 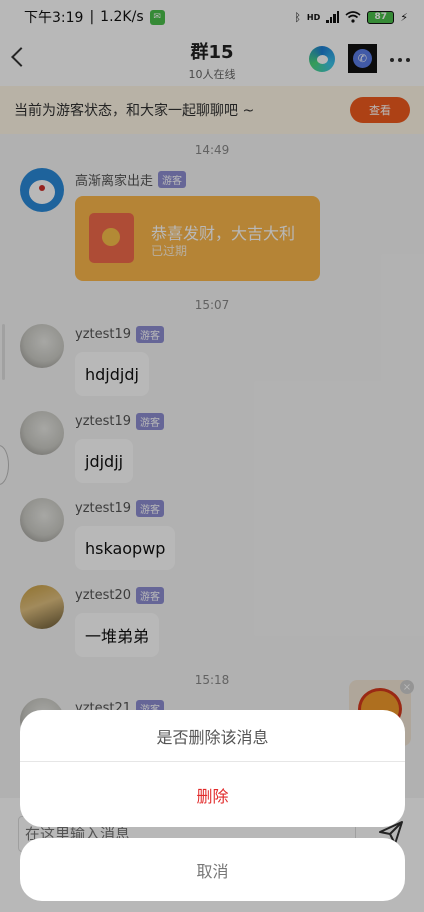 What do you see at coordinates (212, 869) in the screenshot?
I see `cancel-button: 取消` at bounding box center [212, 869].